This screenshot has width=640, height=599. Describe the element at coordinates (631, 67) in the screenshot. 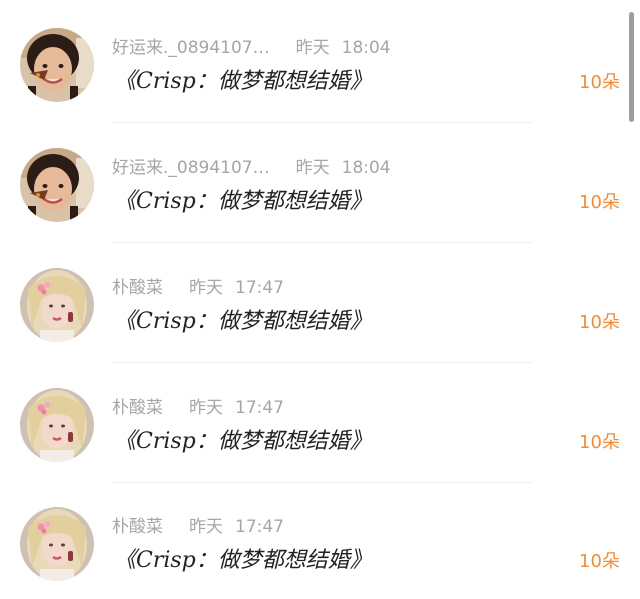

I see `scrollbar` at that location.